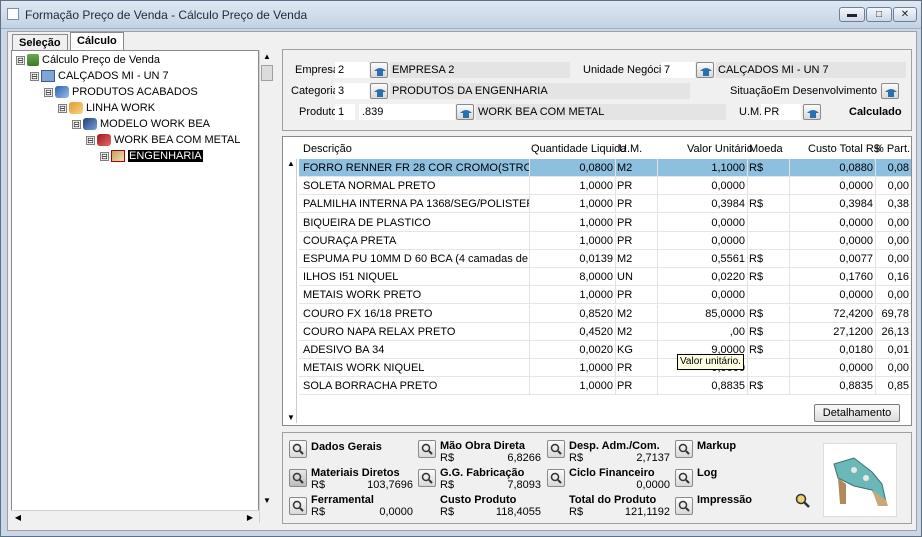 This screenshot has width=922, height=537. Describe the element at coordinates (367, 222) in the screenshot. I see `cell-descricao: BIQUEIRA DE PLASTICO` at that location.